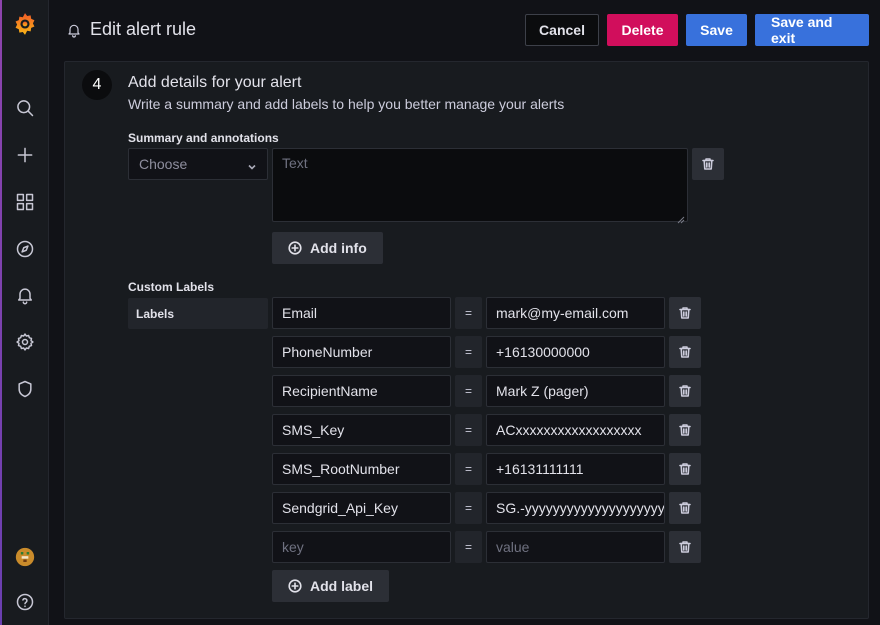 The image size is (880, 625). What do you see at coordinates (74, 30) in the screenshot?
I see `bell-icon` at bounding box center [74, 30].